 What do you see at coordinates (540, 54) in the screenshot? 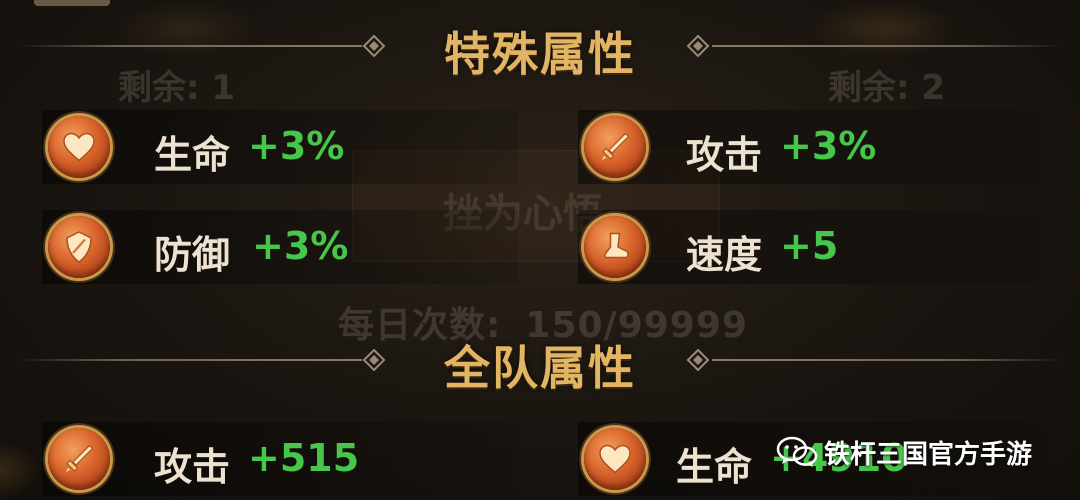
I see `special-attributes-title: 特殊属性` at bounding box center [540, 54].